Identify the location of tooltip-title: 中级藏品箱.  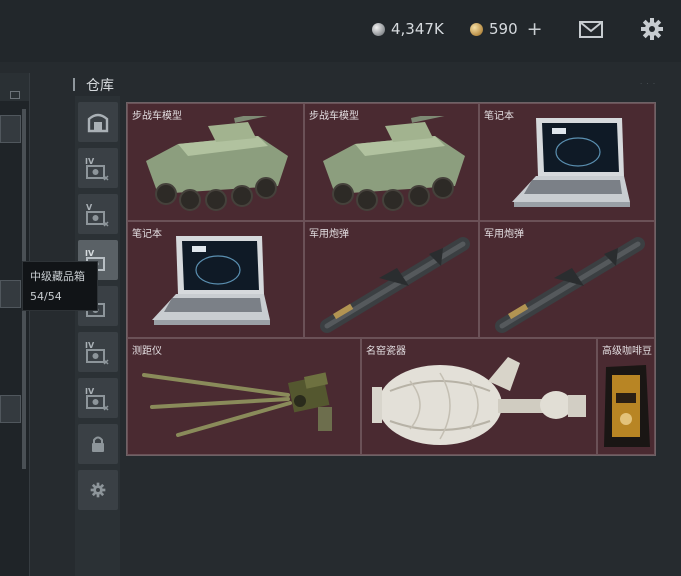
(57, 276).